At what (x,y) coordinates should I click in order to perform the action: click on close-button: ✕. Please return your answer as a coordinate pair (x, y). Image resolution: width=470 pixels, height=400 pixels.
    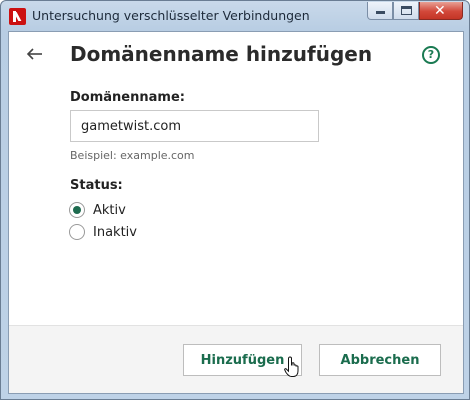
    Looking at the image, I should click on (441, 11).